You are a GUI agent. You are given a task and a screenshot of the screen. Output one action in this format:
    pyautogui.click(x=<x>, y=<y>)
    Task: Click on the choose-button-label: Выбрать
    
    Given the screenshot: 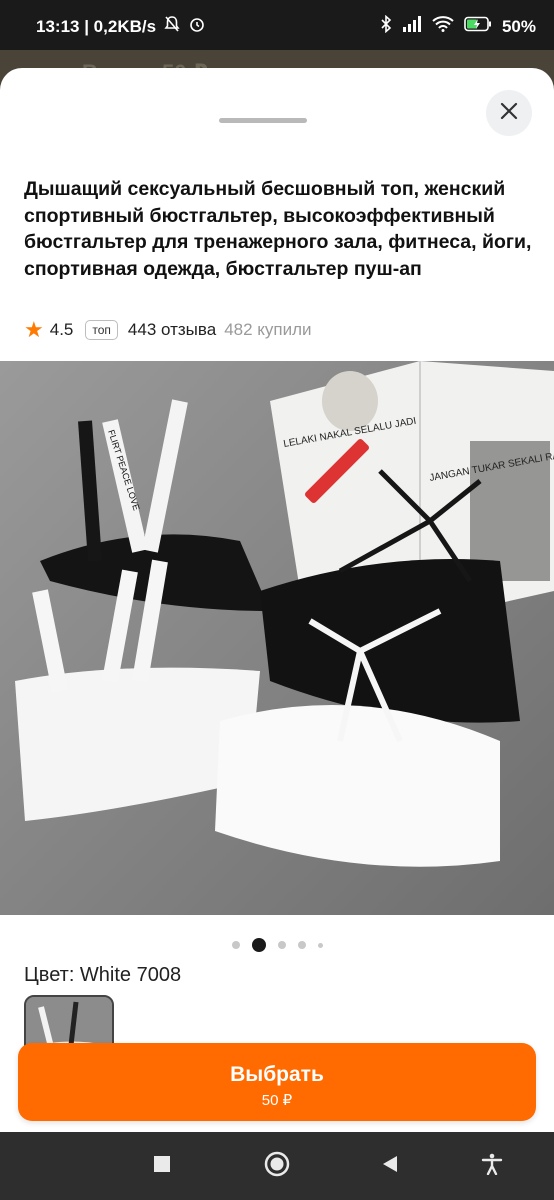 What is the action you would take?
    pyautogui.click(x=277, y=1074)
    